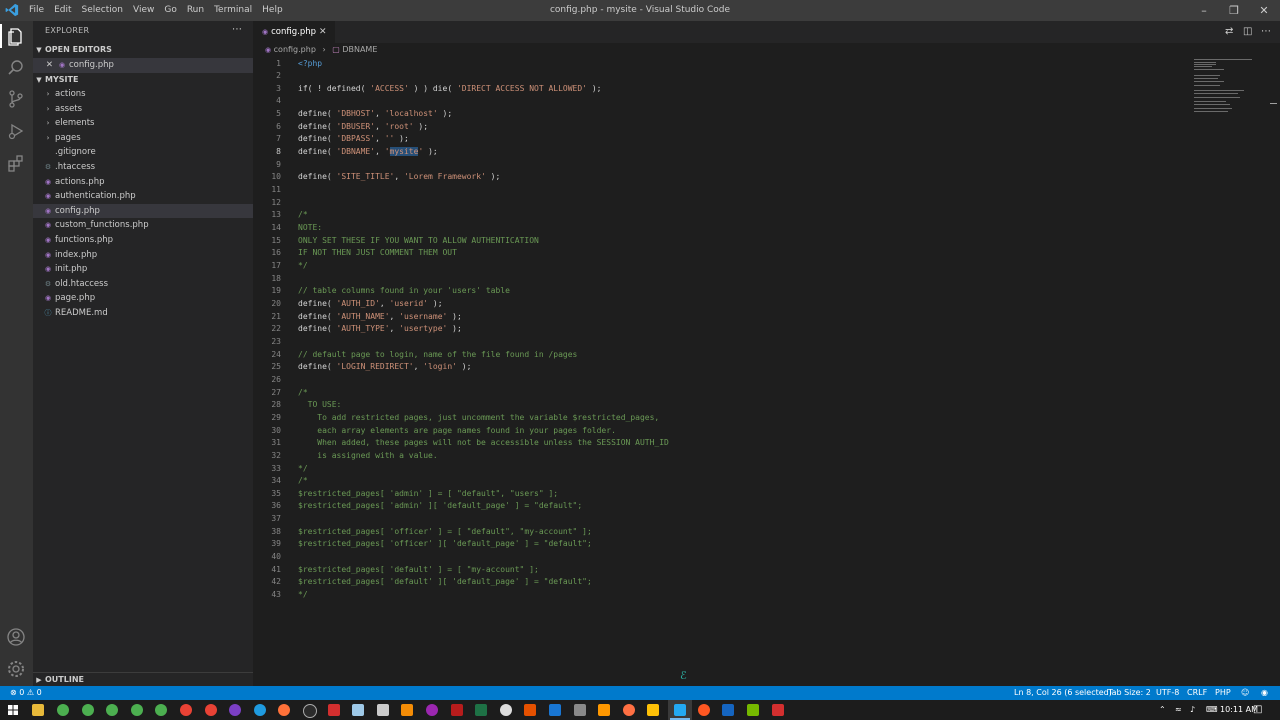 Image resolution: width=1280 pixels, height=720 pixels. What do you see at coordinates (260, 710) in the screenshot?
I see `edge-icon` at bounding box center [260, 710].